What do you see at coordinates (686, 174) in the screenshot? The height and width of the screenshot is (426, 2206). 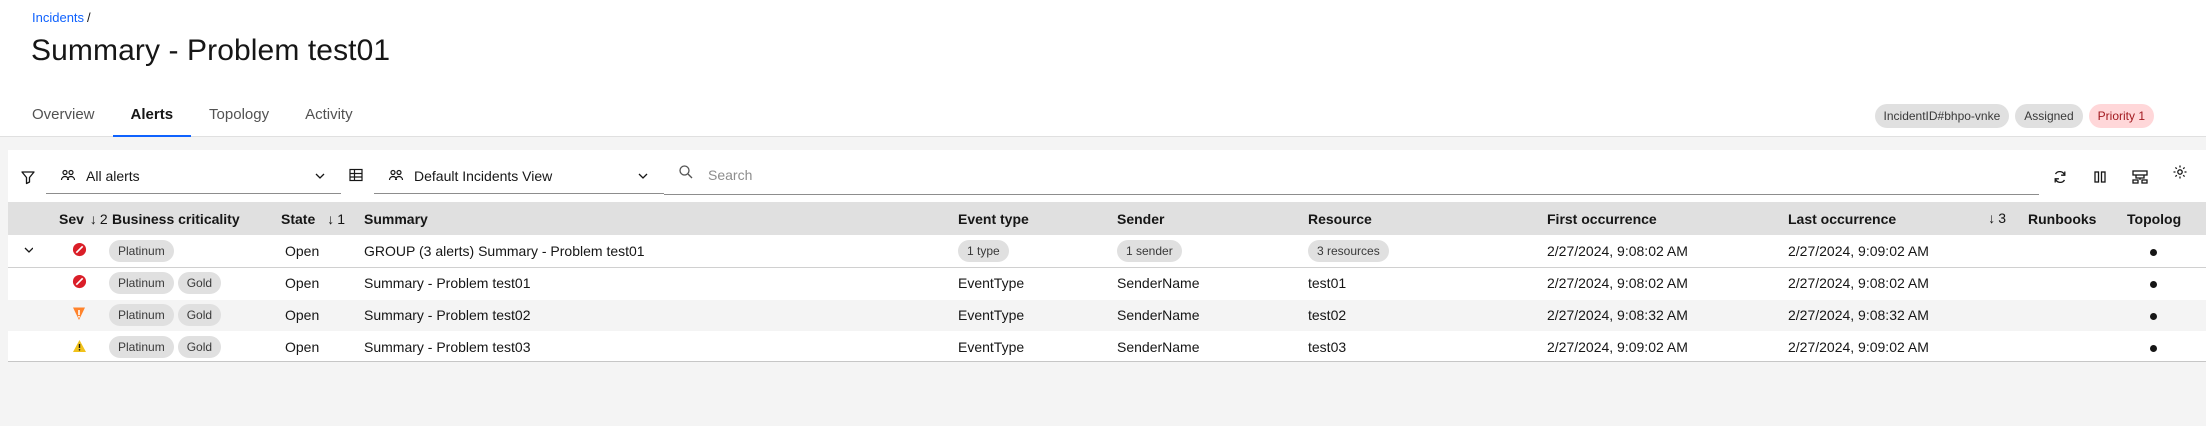 I see `search-icon` at bounding box center [686, 174].